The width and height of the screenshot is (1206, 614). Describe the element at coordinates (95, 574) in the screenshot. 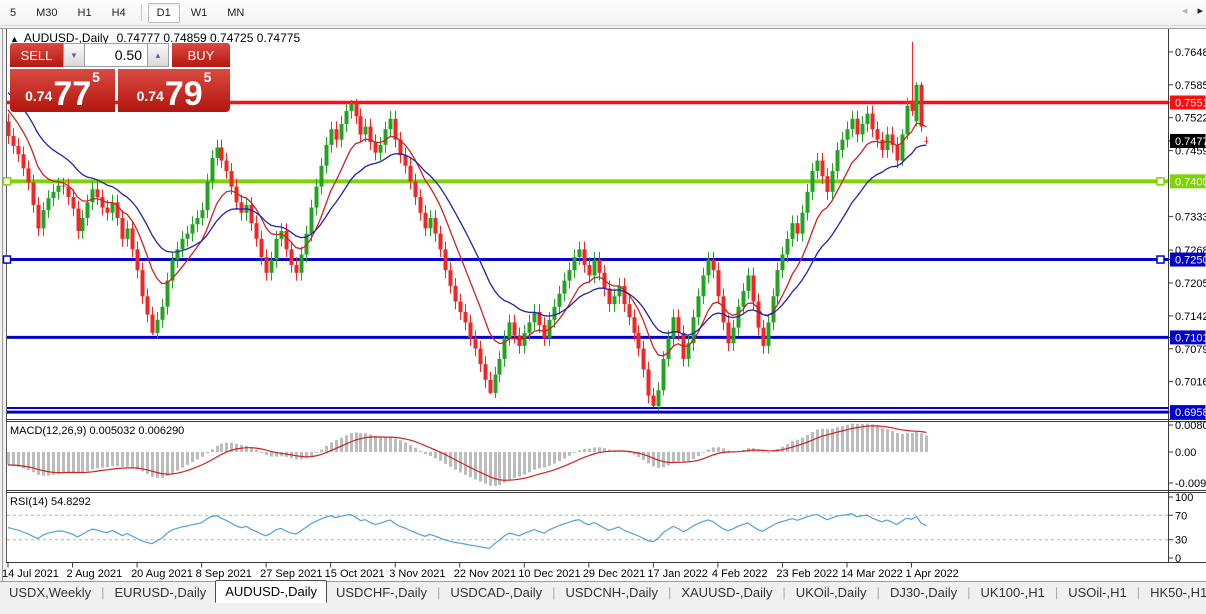

I see `svg-text: 2 Aug 2021` at that location.